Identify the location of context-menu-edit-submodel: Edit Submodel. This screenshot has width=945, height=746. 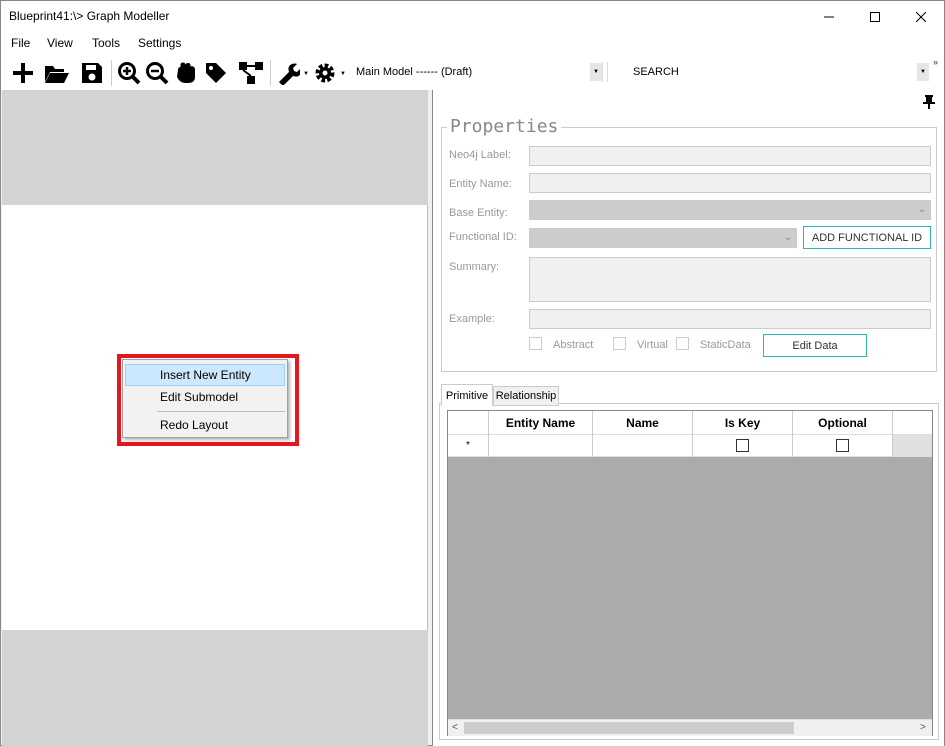
(205, 397).